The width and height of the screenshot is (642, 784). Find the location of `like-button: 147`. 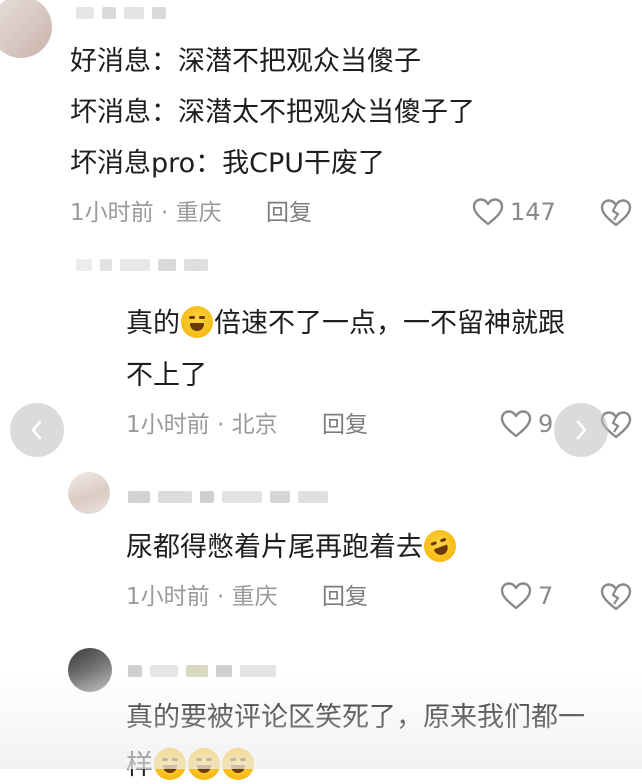

like-button: 147 is located at coordinates (514, 212).